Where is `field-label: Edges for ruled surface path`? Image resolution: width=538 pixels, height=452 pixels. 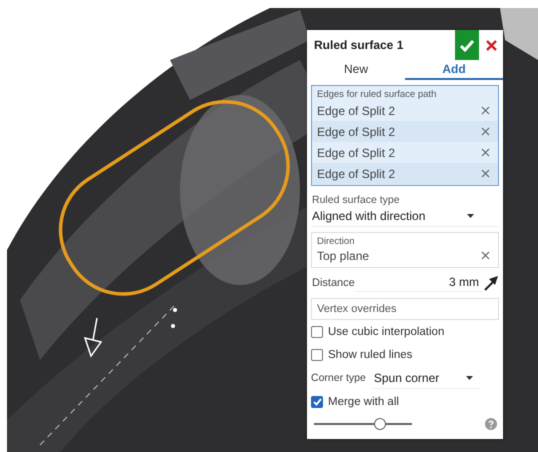 field-label: Edges for ruled surface path is located at coordinates (377, 94).